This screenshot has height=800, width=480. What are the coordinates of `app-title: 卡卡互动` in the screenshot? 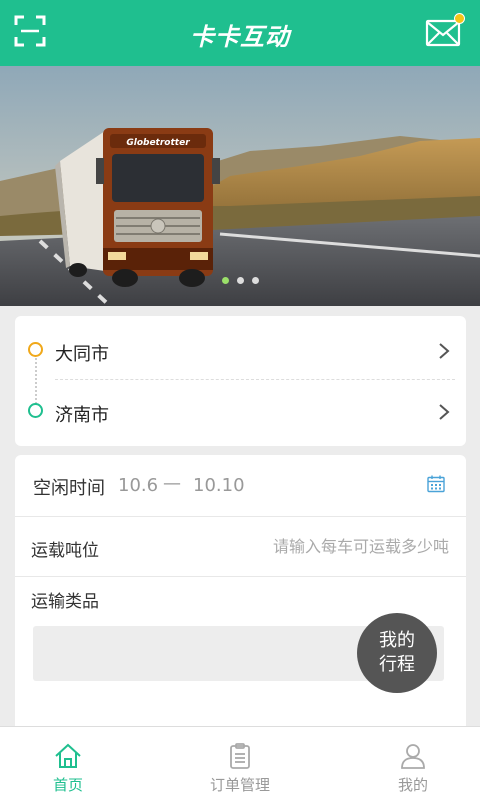 It's located at (240, 37).